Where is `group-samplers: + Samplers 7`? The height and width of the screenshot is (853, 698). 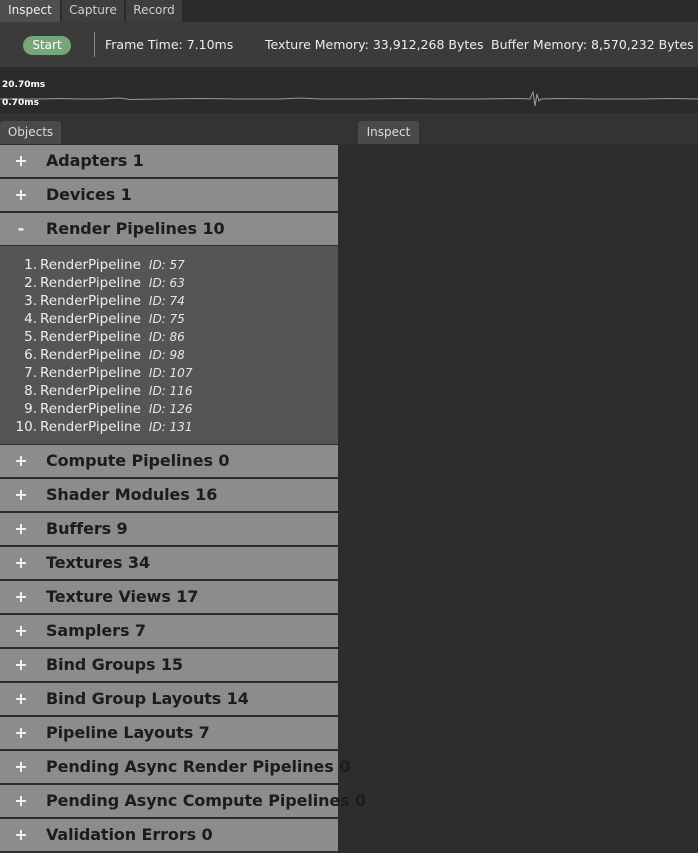
group-samplers: + Samplers 7 is located at coordinates (169, 631).